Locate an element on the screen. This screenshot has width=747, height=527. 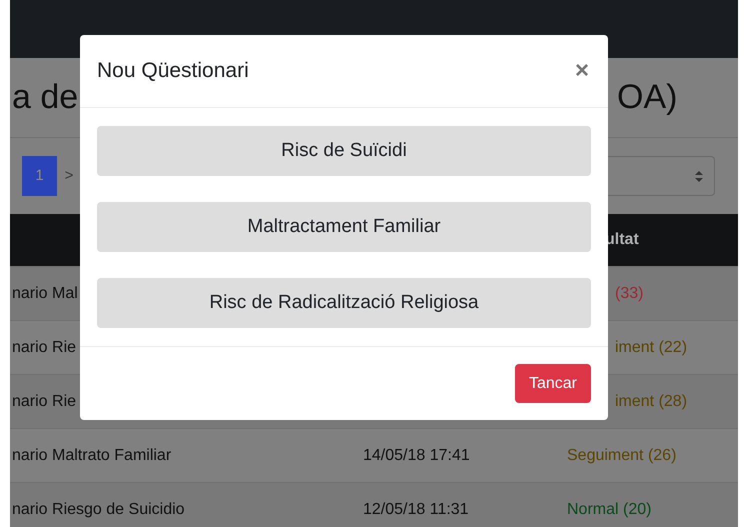
table-cell: 14/05/18 17:41 is located at coordinates (416, 455).